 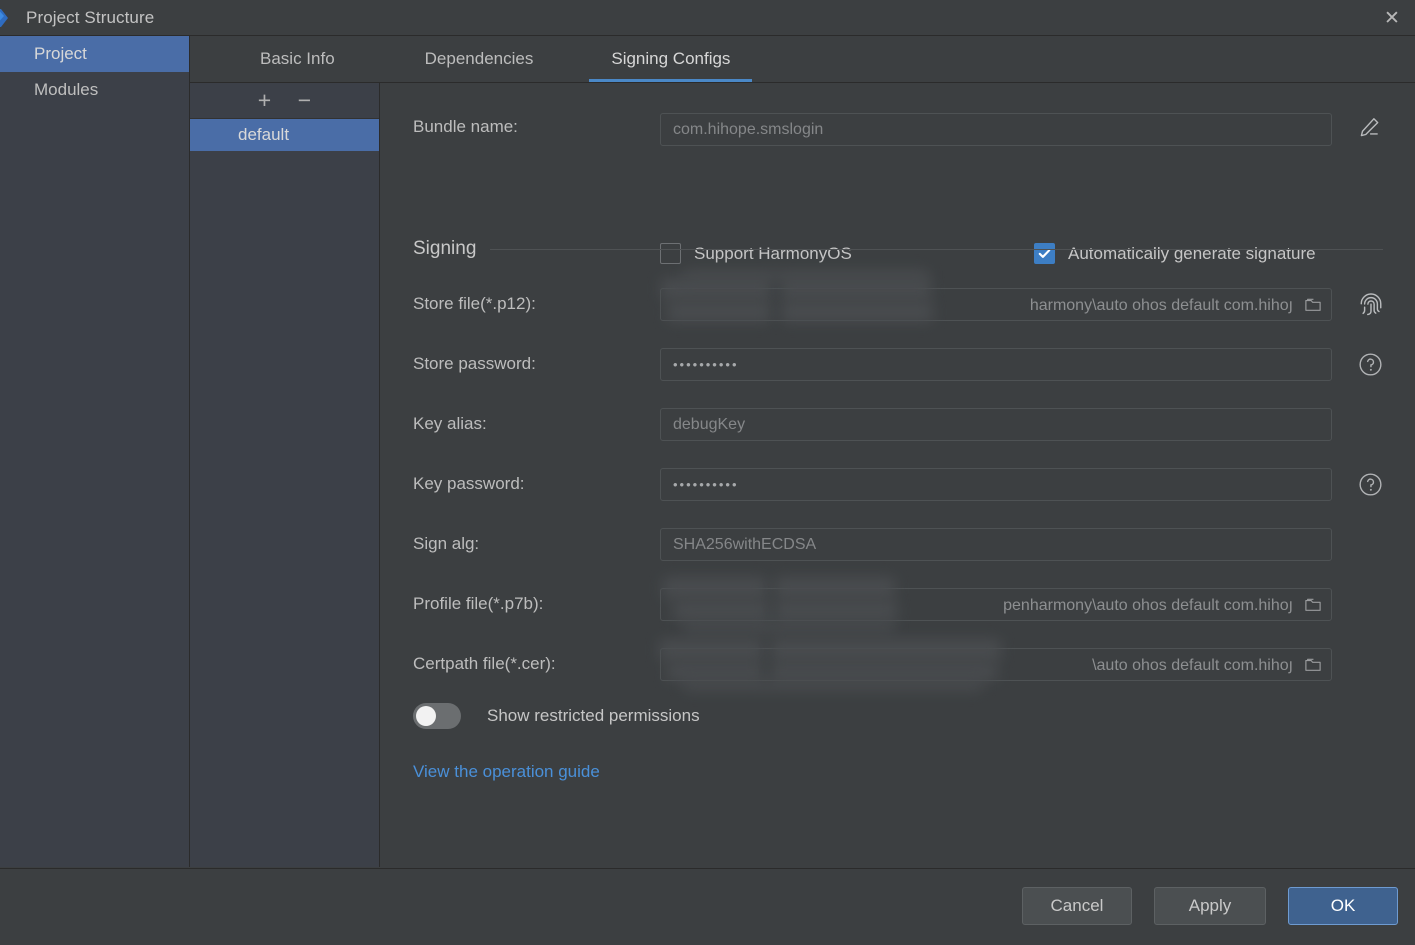 What do you see at coordinates (4, 17) in the screenshot?
I see `deveco-logo-icon` at bounding box center [4, 17].